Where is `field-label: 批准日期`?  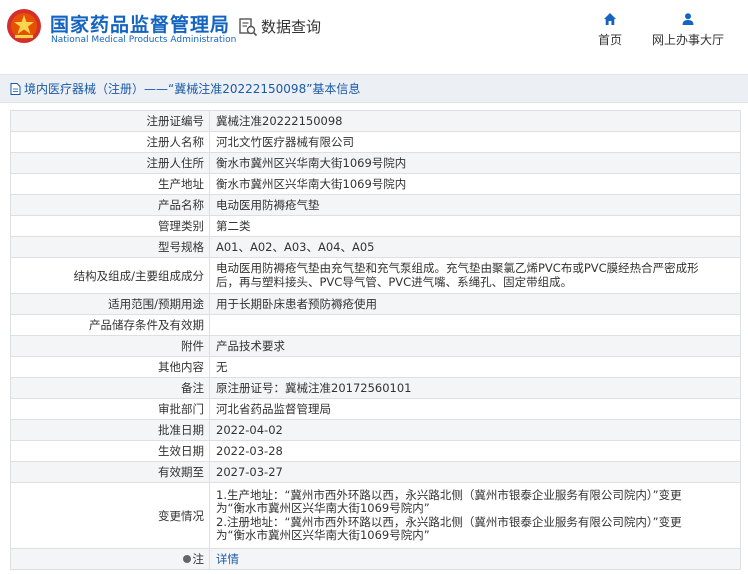
field-label: 批准日期 is located at coordinates (110, 430).